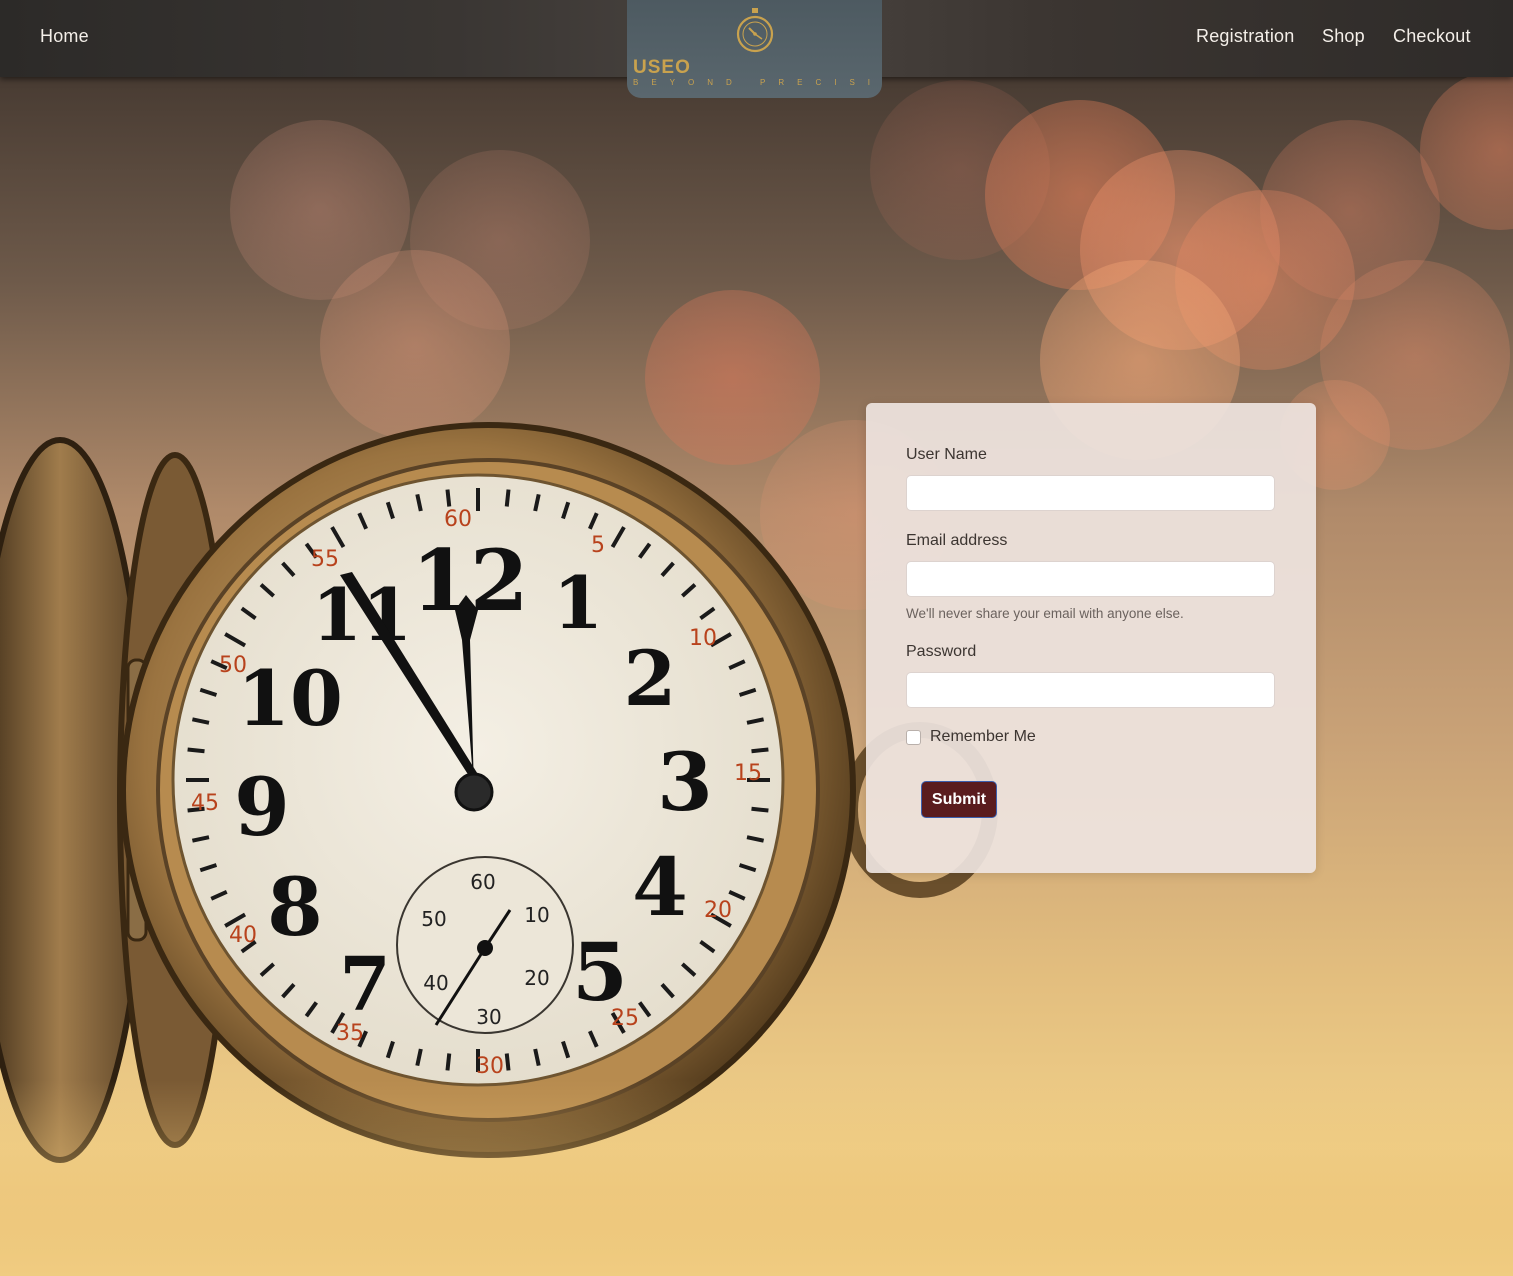  What do you see at coordinates (660, 887) in the screenshot?
I see `svg-text: 4` at bounding box center [660, 887].